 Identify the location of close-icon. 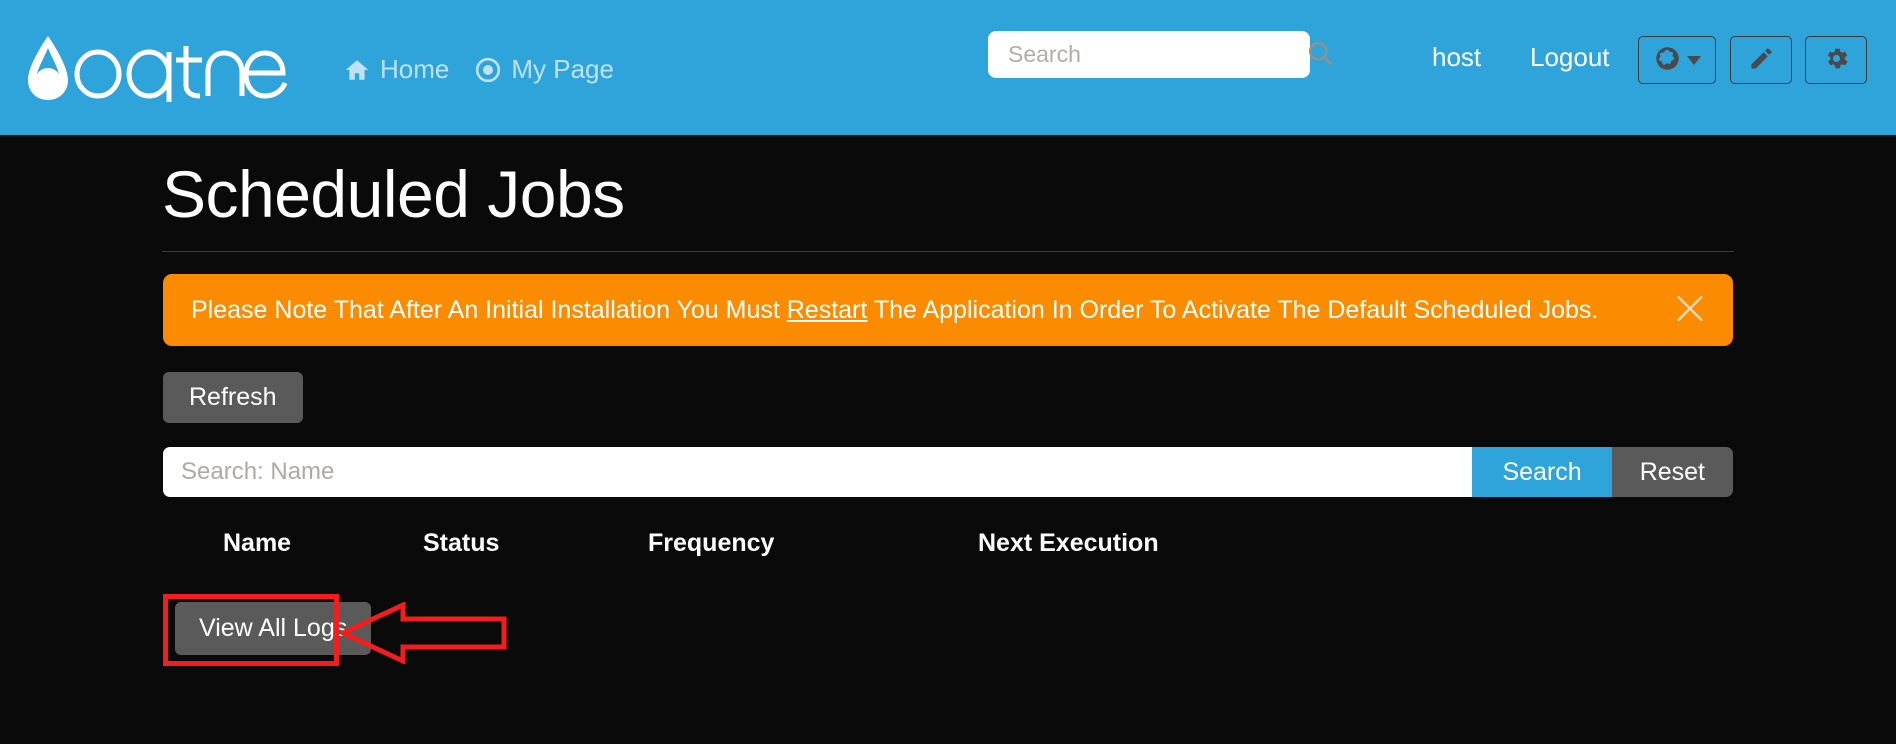
(1690, 310).